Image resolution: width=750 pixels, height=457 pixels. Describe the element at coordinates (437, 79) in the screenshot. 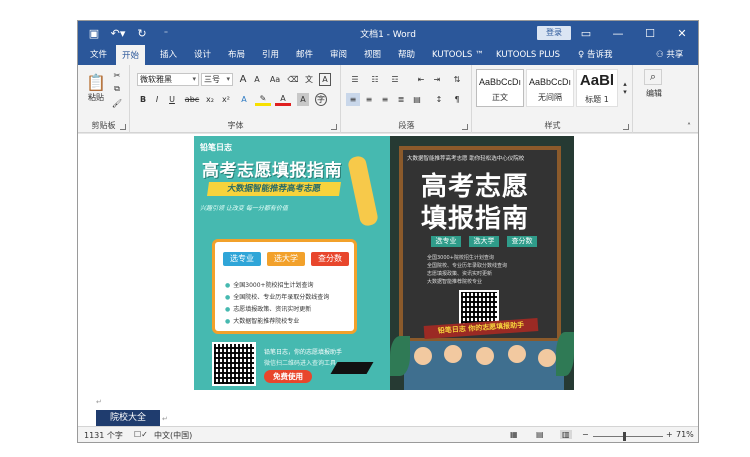

I see `increase-indent-icon: ⇥` at that location.